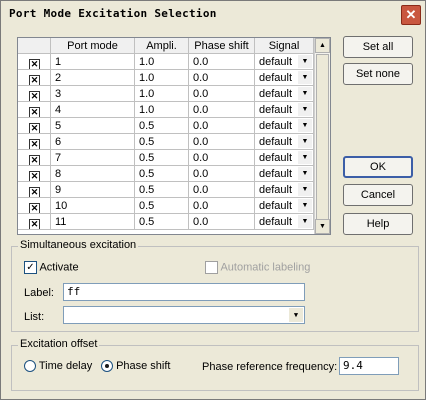 This screenshot has width=426, height=400. I want to click on port-mode-cell: 6, so click(93, 142).